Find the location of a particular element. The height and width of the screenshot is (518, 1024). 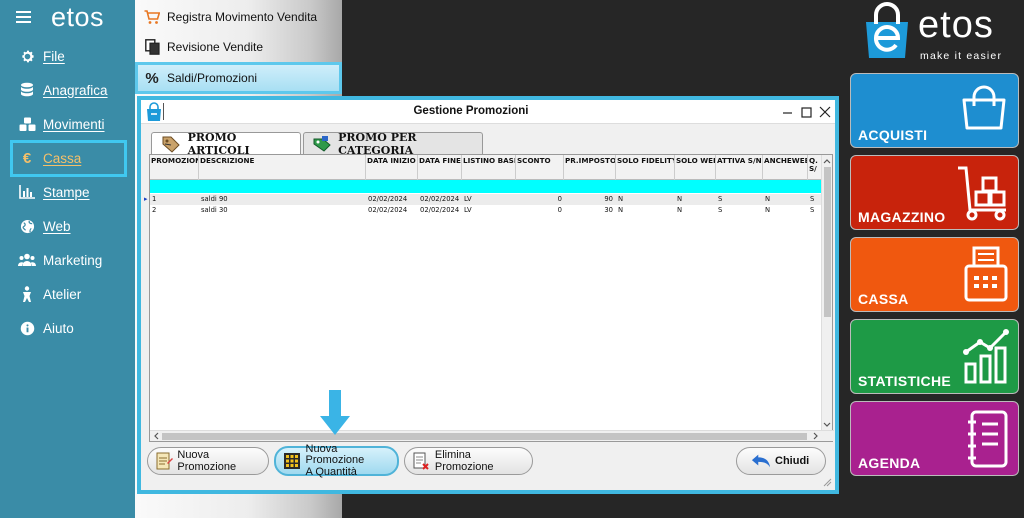

back-arrow-icon is located at coordinates (761, 461).